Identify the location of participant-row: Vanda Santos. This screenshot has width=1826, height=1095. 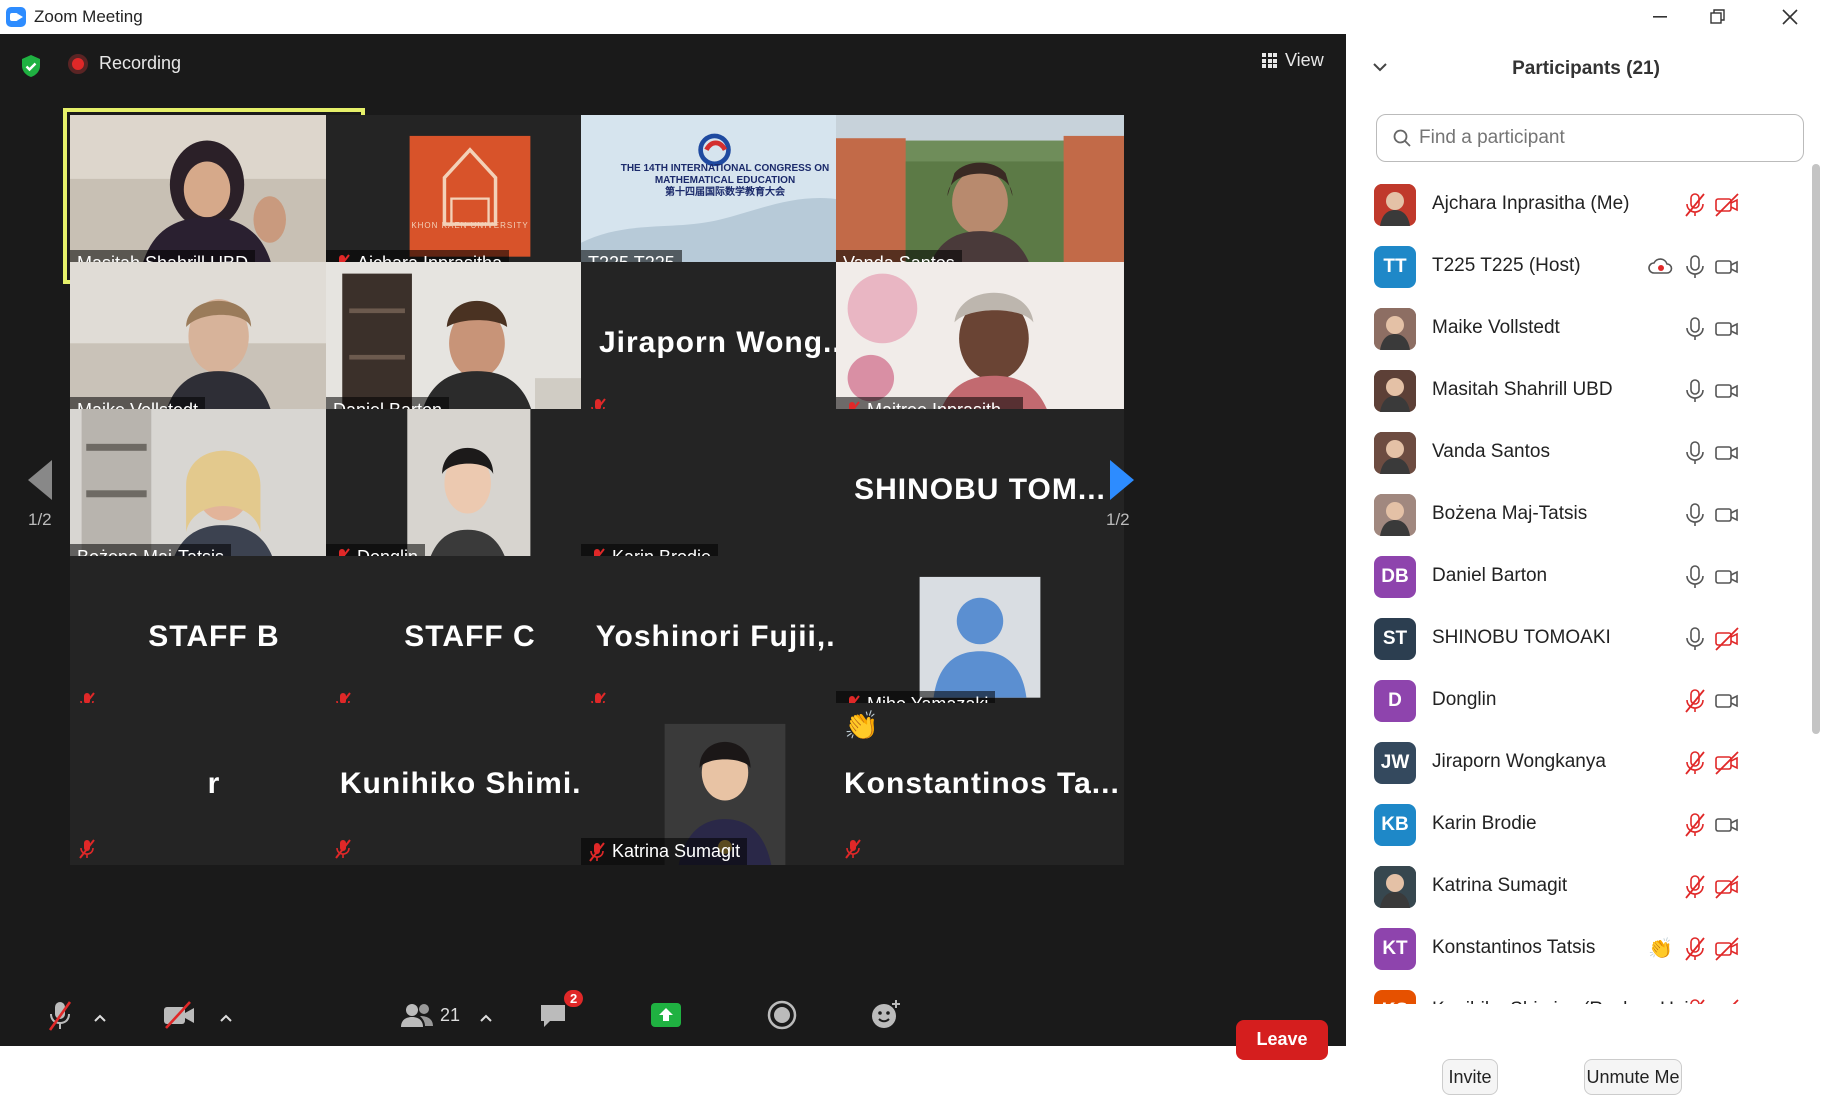
(1576, 453).